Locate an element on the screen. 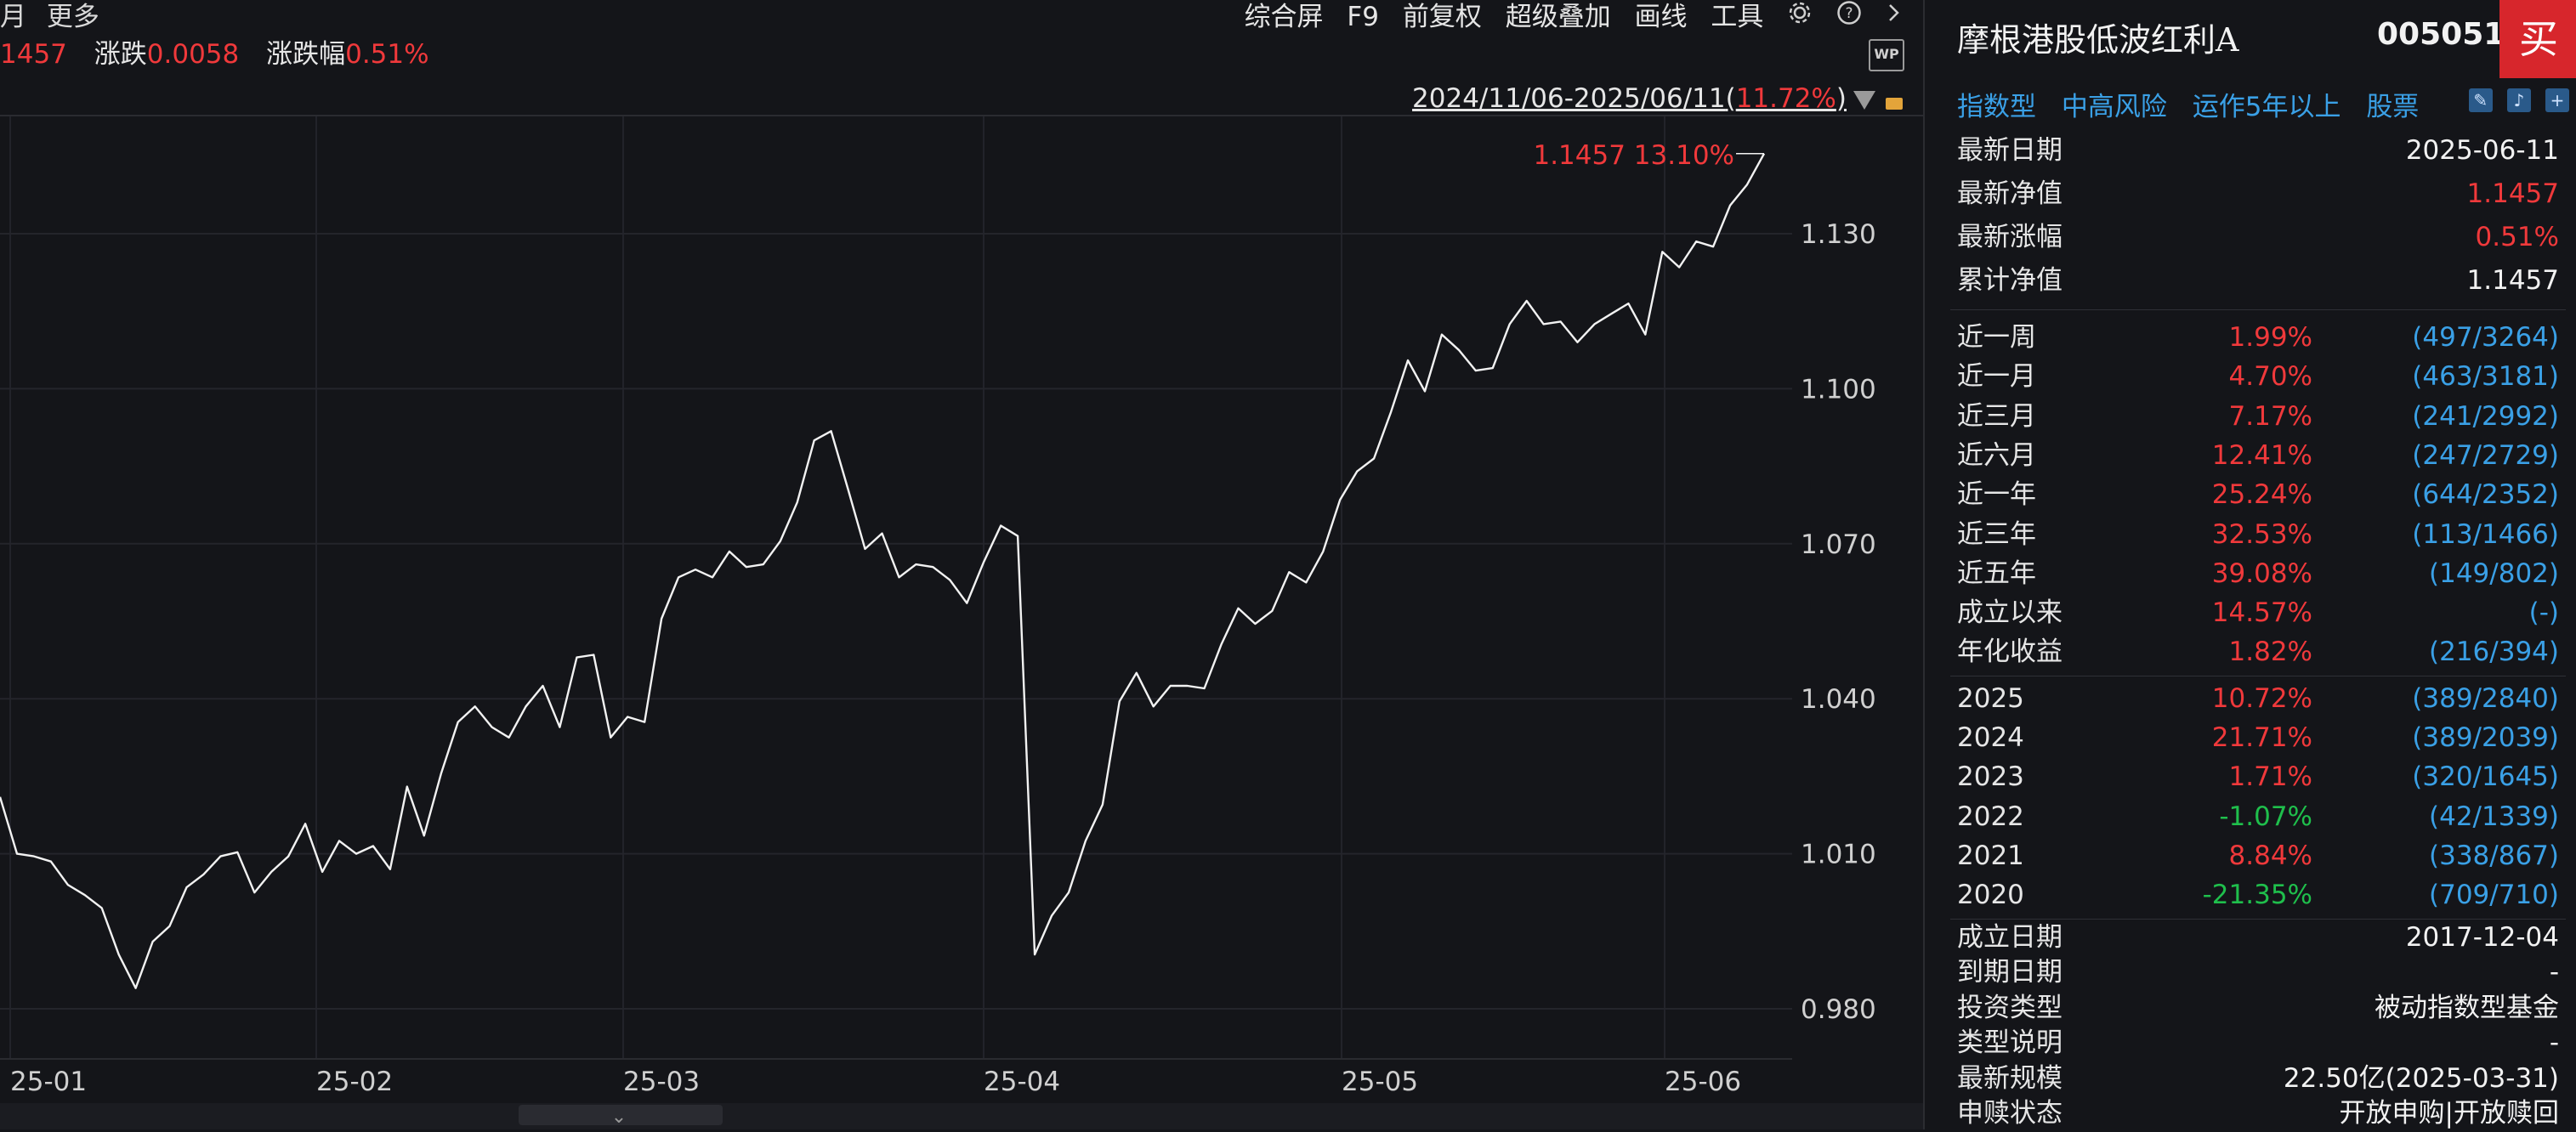 The height and width of the screenshot is (1132, 2576). return-value: 7.17% is located at coordinates (2270, 416).